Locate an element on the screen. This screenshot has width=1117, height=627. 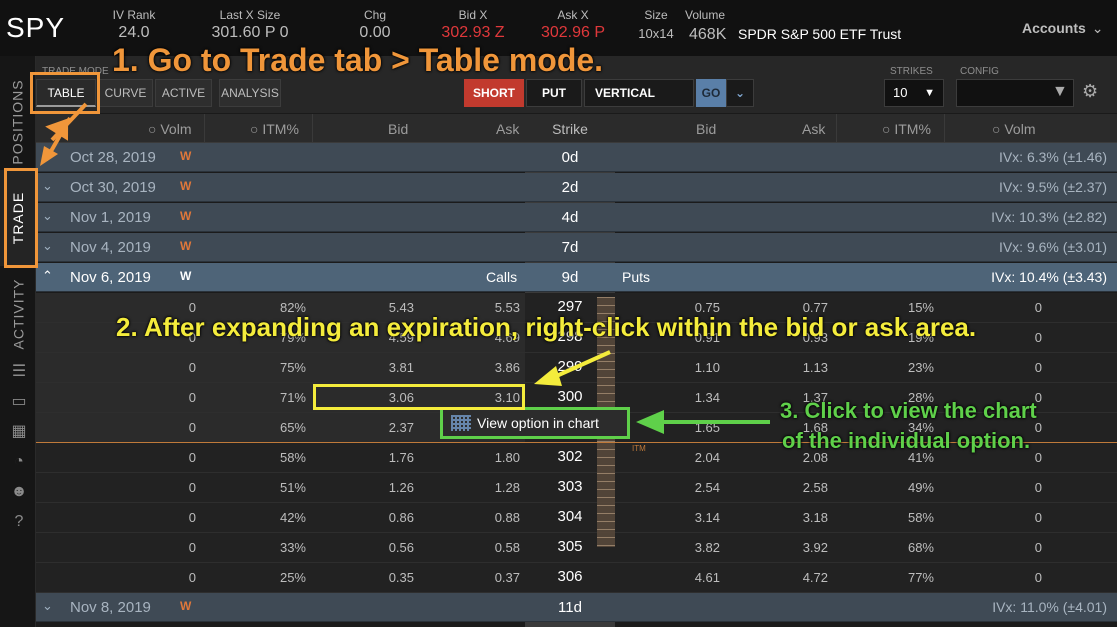
put-bid-cell: 2.04 is located at coordinates (690, 457).